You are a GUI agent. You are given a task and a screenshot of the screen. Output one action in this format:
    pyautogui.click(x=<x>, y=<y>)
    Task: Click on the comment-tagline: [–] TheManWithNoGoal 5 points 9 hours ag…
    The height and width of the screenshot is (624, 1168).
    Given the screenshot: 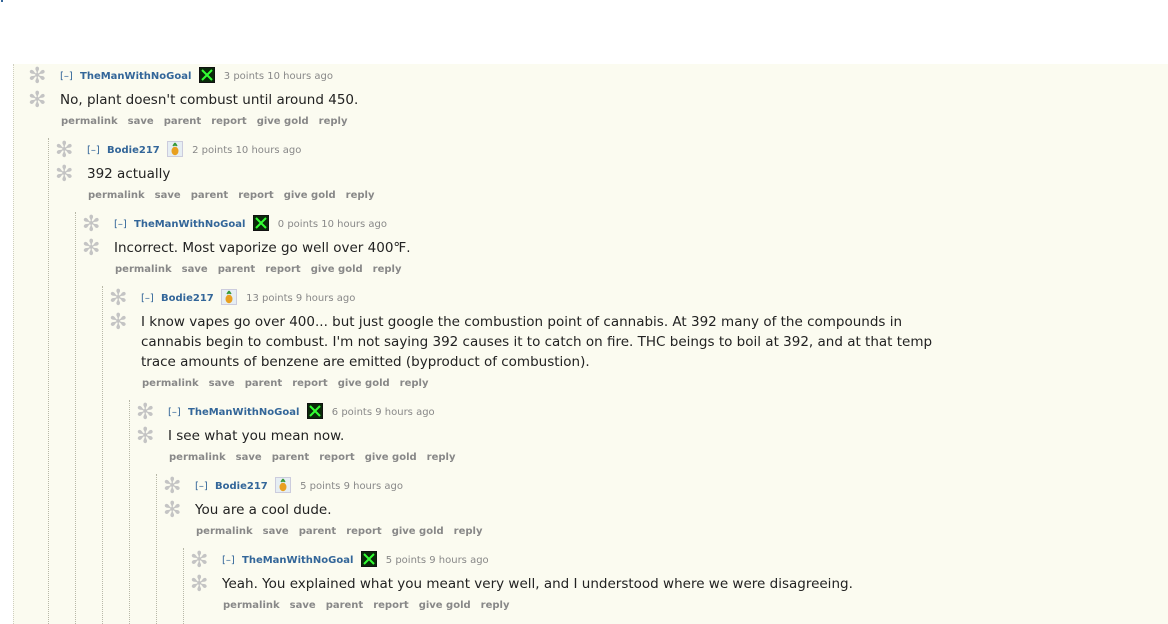 What is the action you would take?
    pyautogui.click(x=355, y=559)
    